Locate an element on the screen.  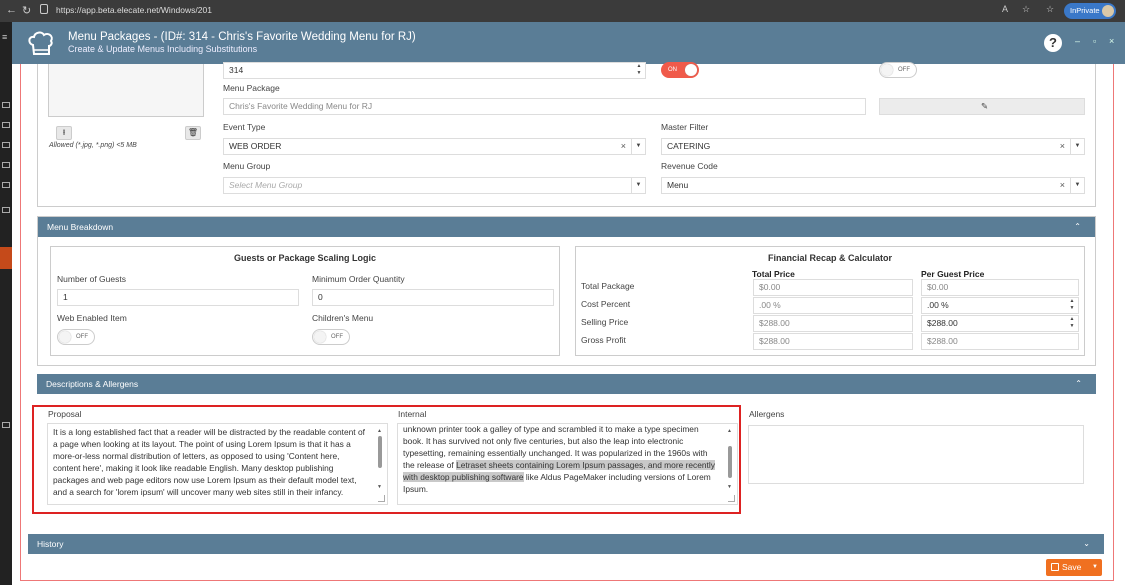
revenue-code-label: Revenue Code is located at coordinates (689, 166).